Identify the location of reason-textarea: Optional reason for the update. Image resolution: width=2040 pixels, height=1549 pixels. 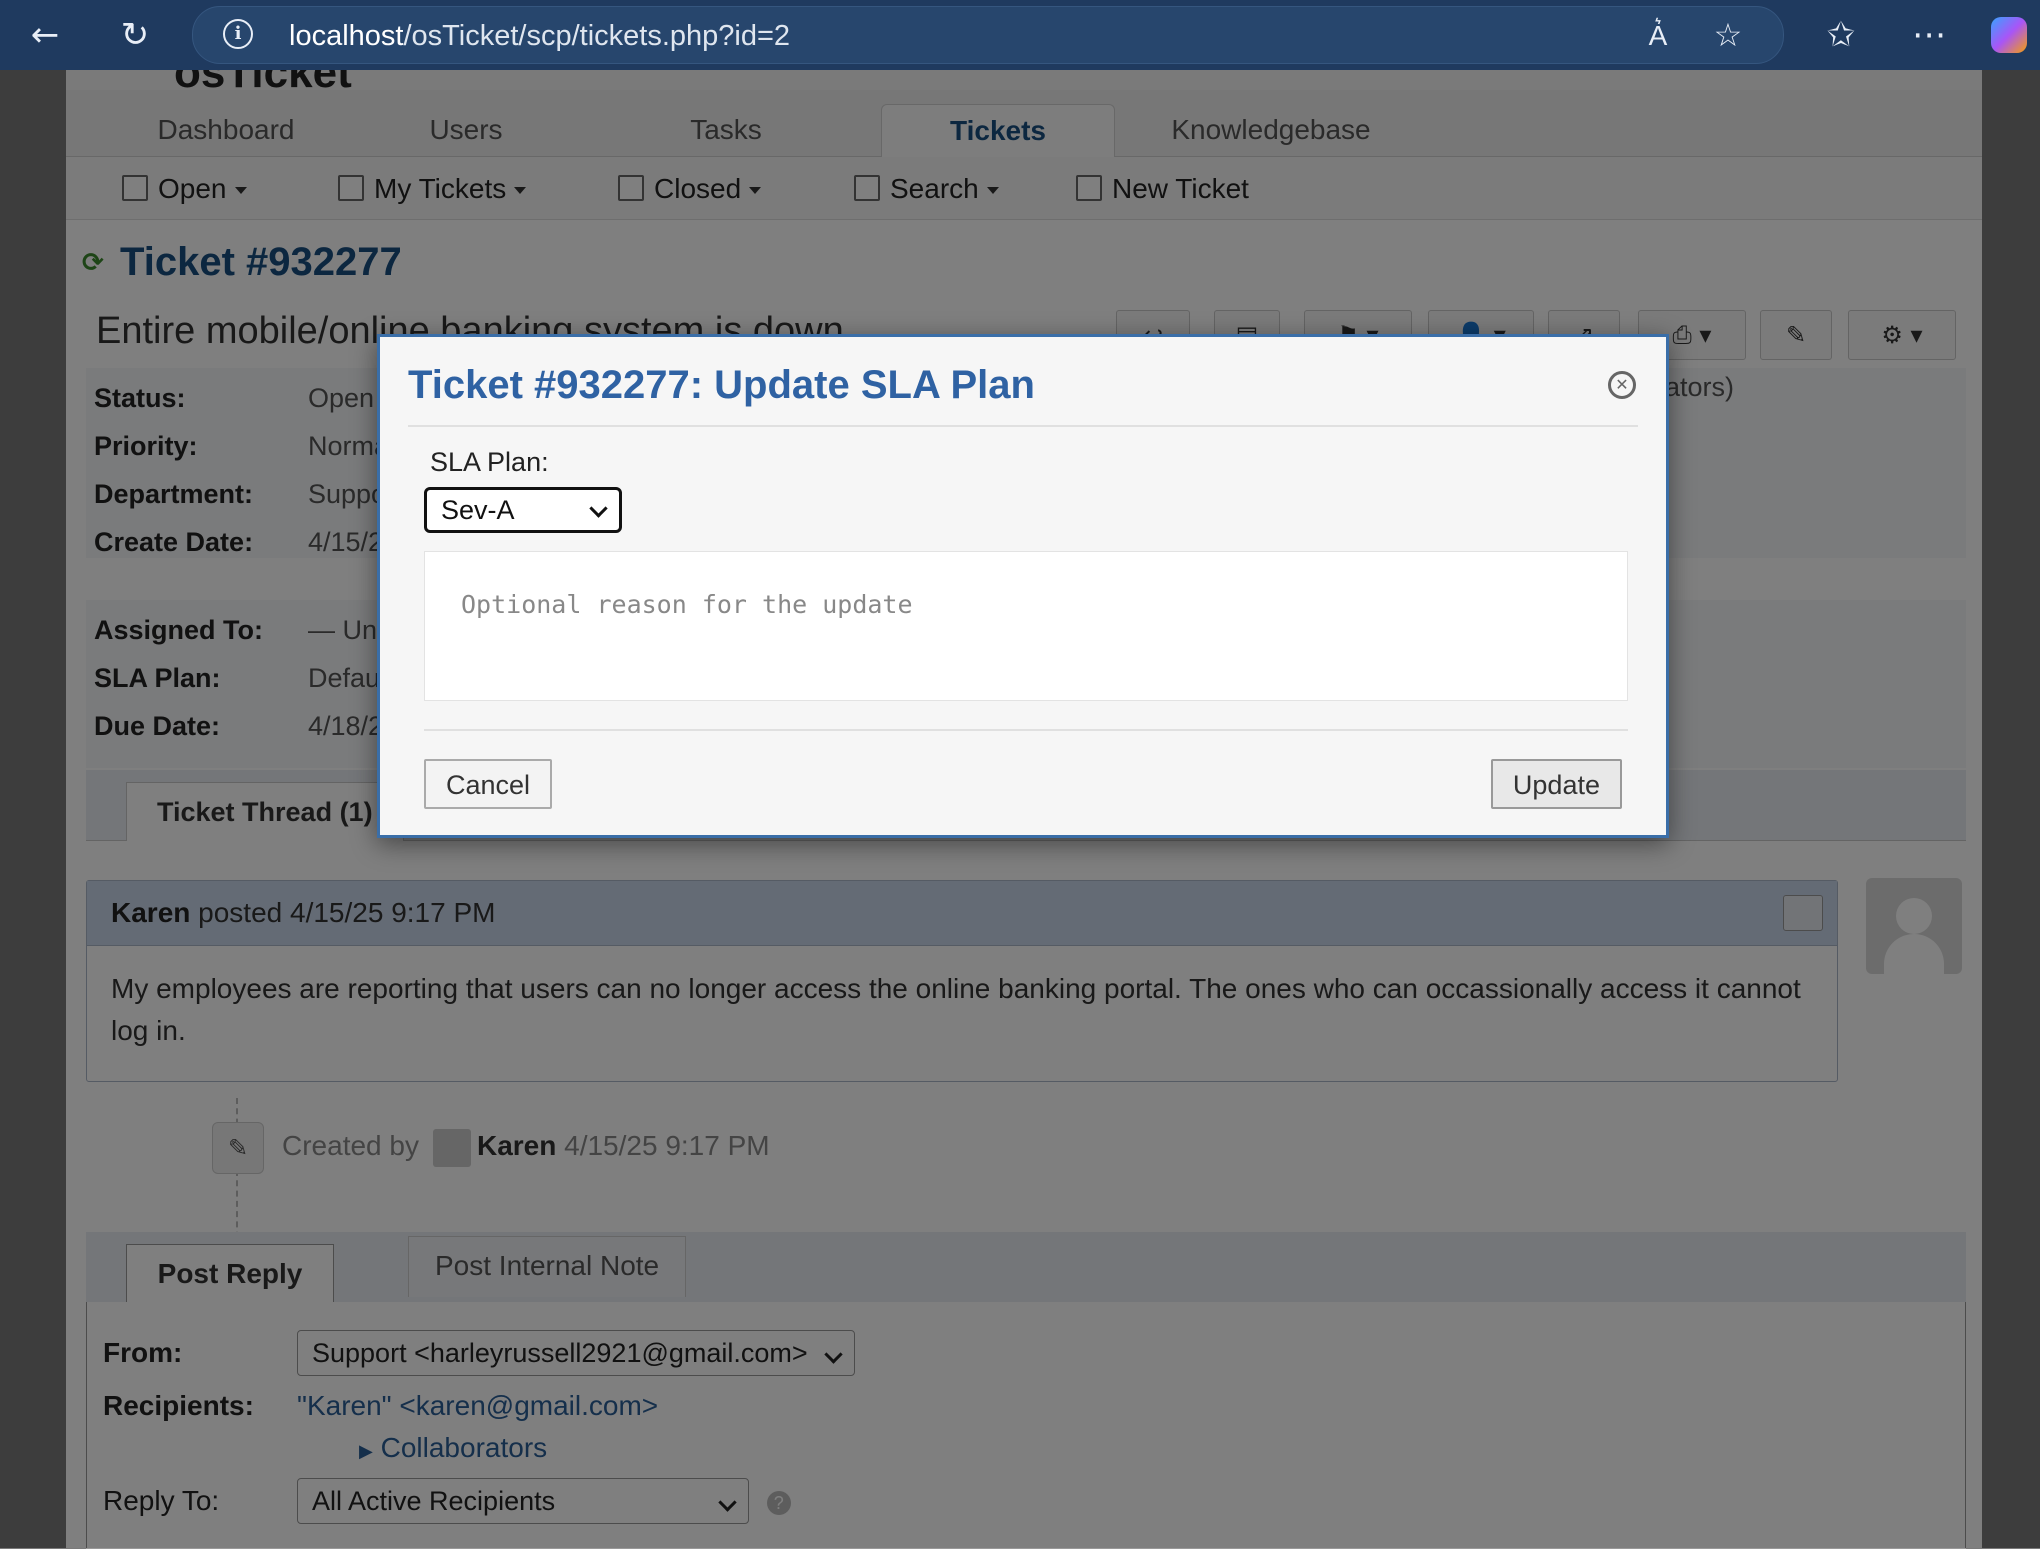
(1026, 626).